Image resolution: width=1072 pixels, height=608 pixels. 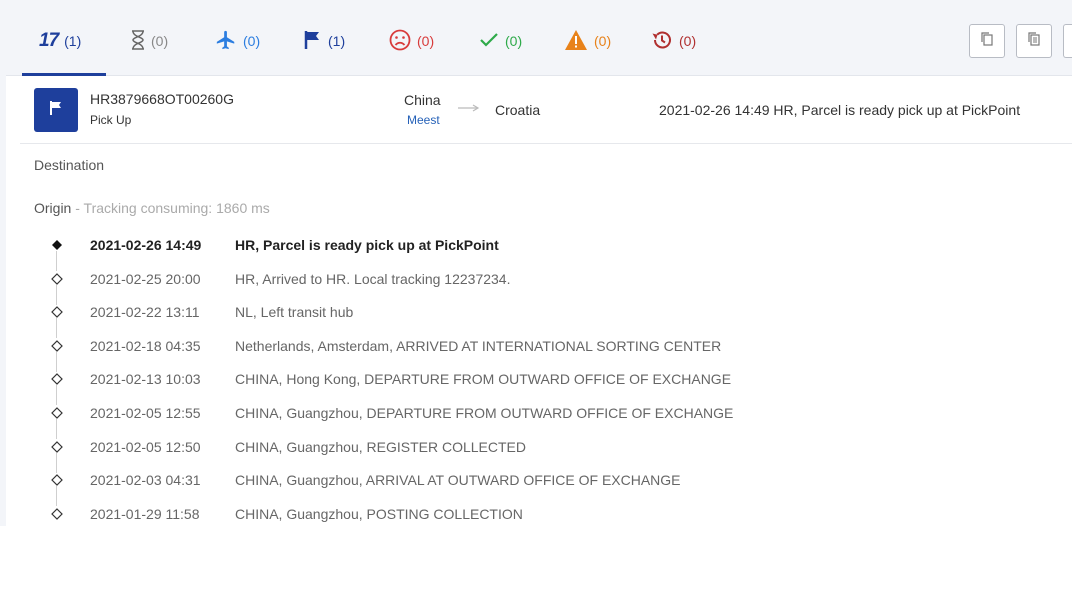 What do you see at coordinates (69, 165) in the screenshot?
I see `destination-section-label: Destination` at bounding box center [69, 165].